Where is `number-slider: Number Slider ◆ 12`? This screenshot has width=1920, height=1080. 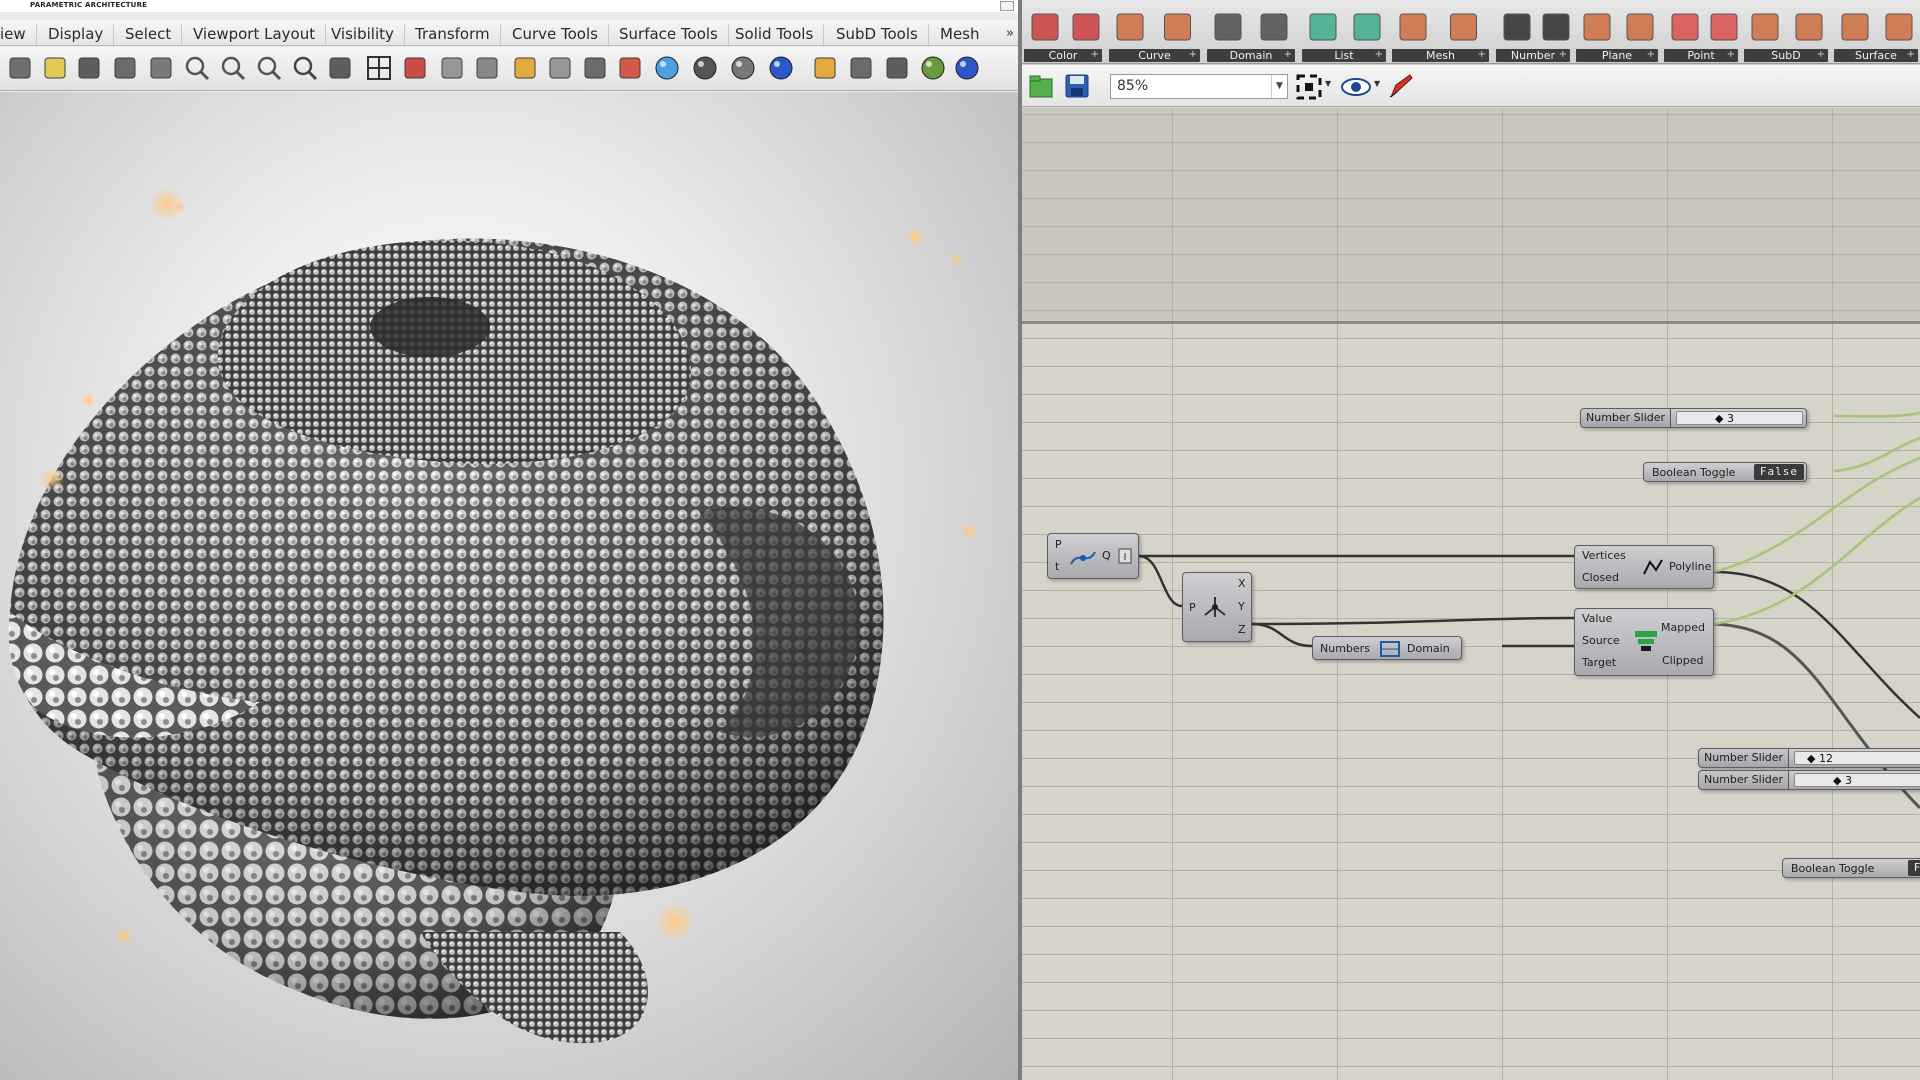 number-slider: Number Slider ◆ 12 is located at coordinates (1809, 758).